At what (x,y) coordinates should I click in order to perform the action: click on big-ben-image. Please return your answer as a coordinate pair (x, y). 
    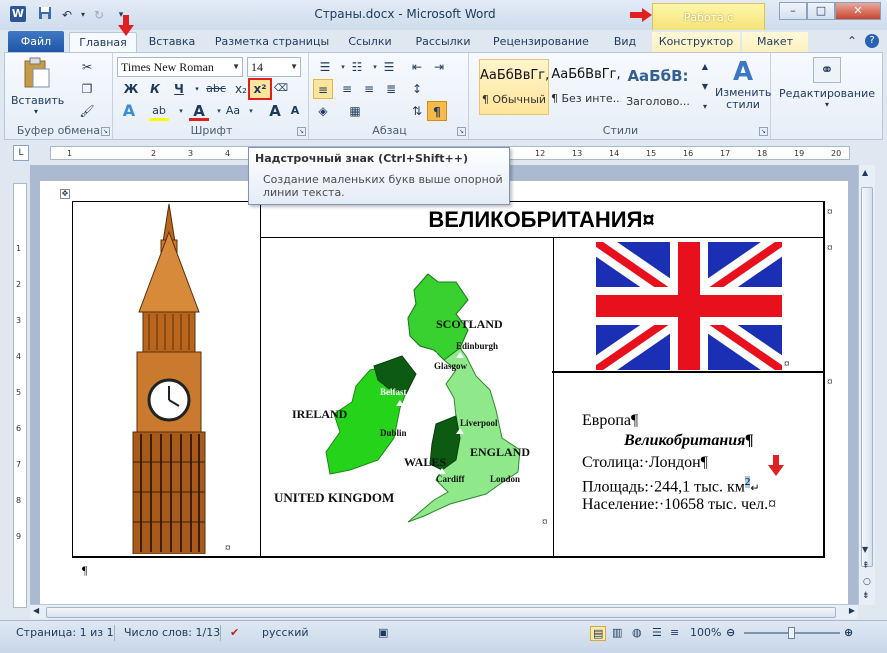
    Looking at the image, I should click on (169, 378).